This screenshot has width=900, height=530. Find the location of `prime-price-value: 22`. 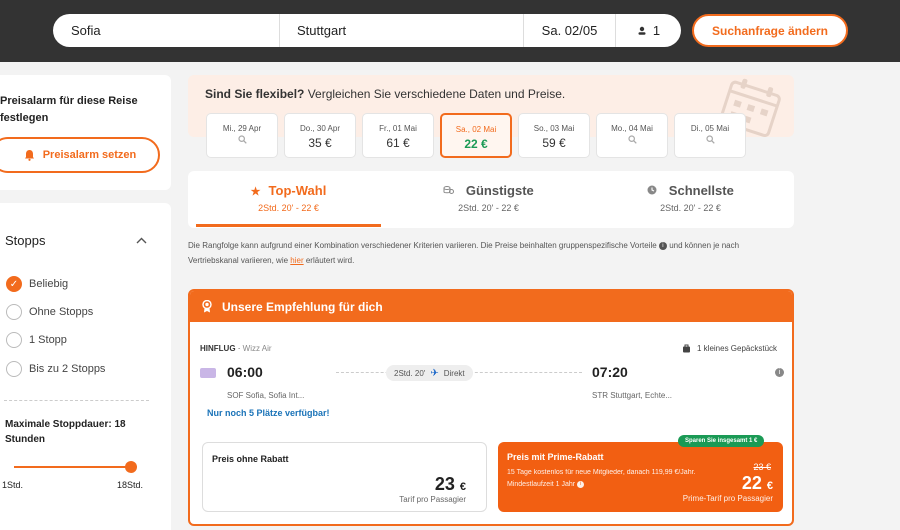

prime-price-value: 22 is located at coordinates (751, 483).